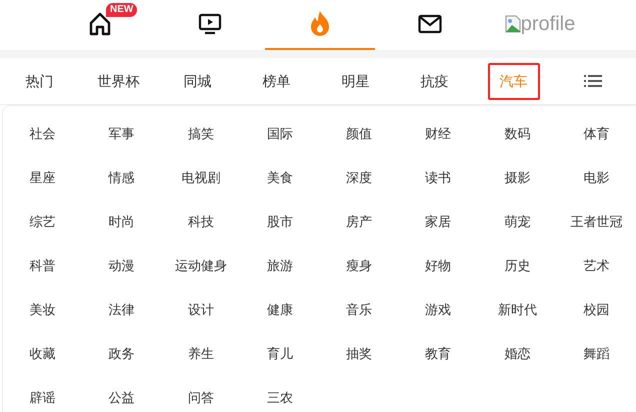 This screenshot has width=636, height=412. What do you see at coordinates (593, 81) in the screenshot?
I see `menu-icon` at bounding box center [593, 81].